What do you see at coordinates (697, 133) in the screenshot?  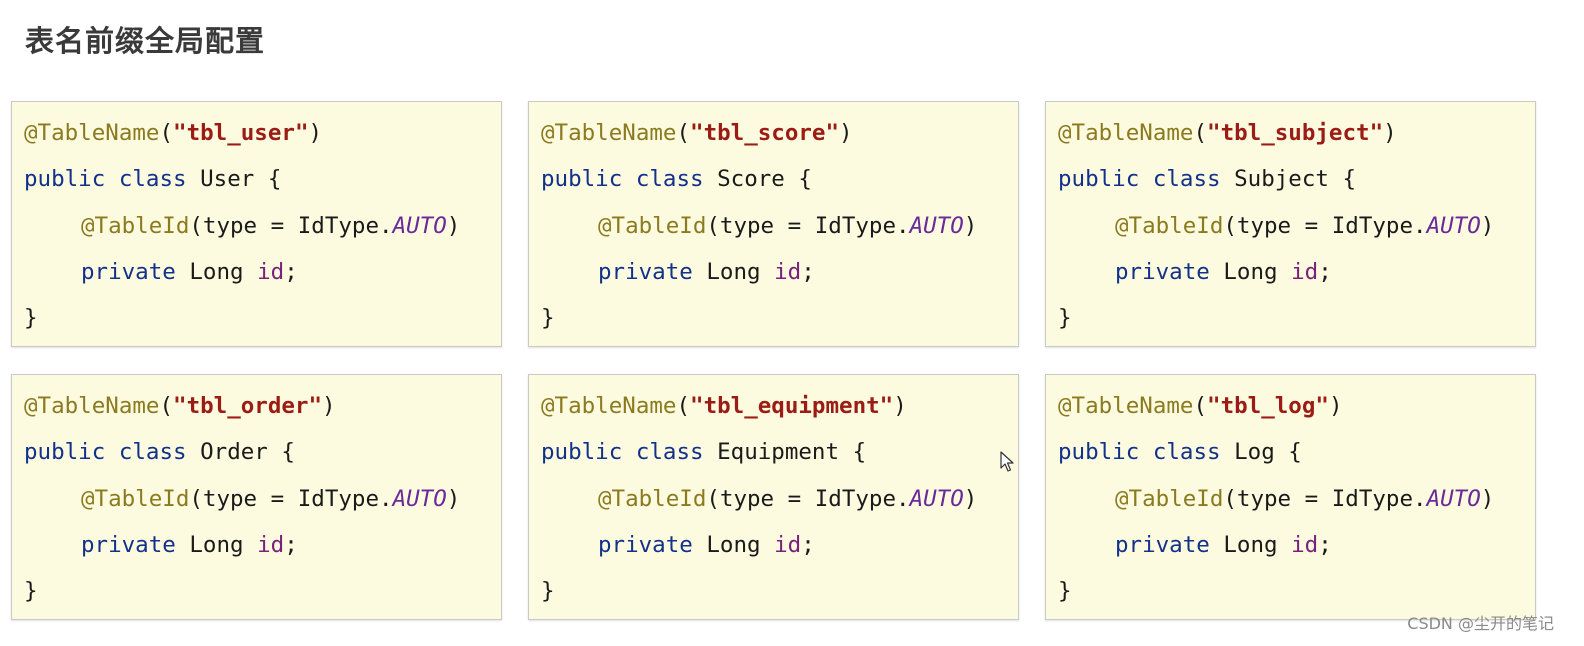 I see `code-line-annotation: @TableName("tbl_score")` at bounding box center [697, 133].